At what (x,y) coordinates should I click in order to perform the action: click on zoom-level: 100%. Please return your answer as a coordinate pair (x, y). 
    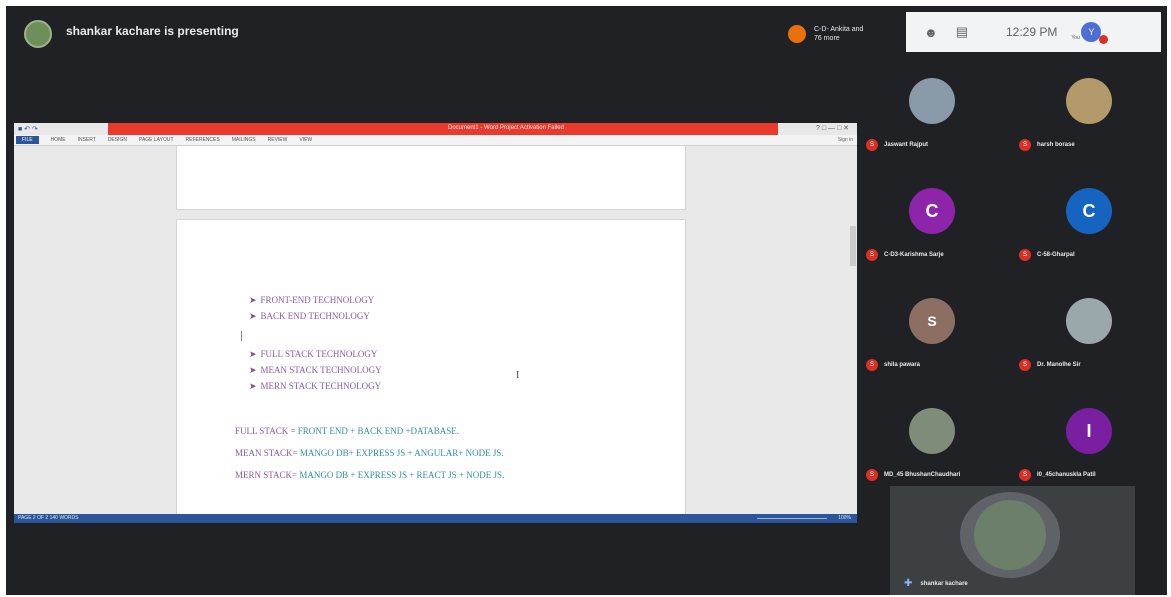
    Looking at the image, I should click on (844, 518).